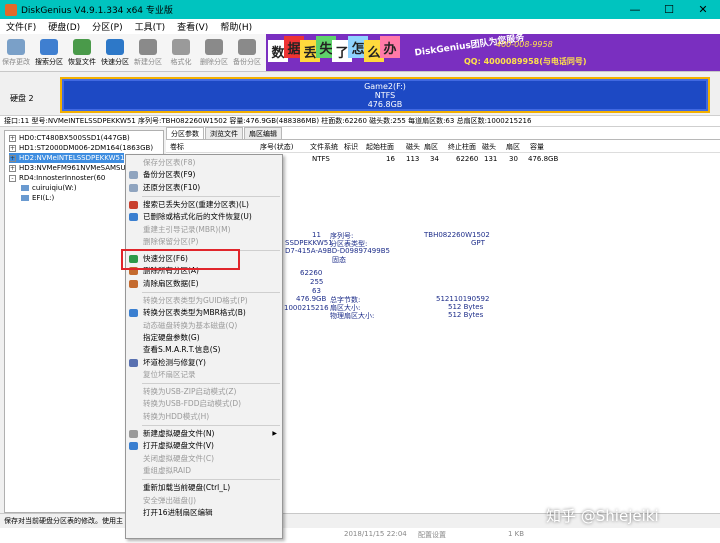 Image resolution: width=720 pixels, height=543 pixels. Describe the element at coordinates (21, 26) in the screenshot. I see `menu-item: 文件(F)` at that location.